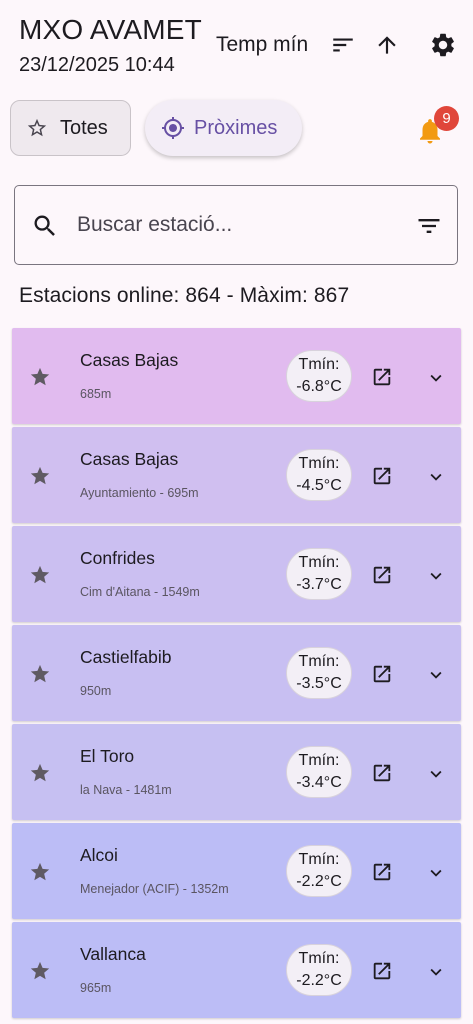 The image size is (473, 1024). I want to click on station-name: Vallanca, so click(113, 954).